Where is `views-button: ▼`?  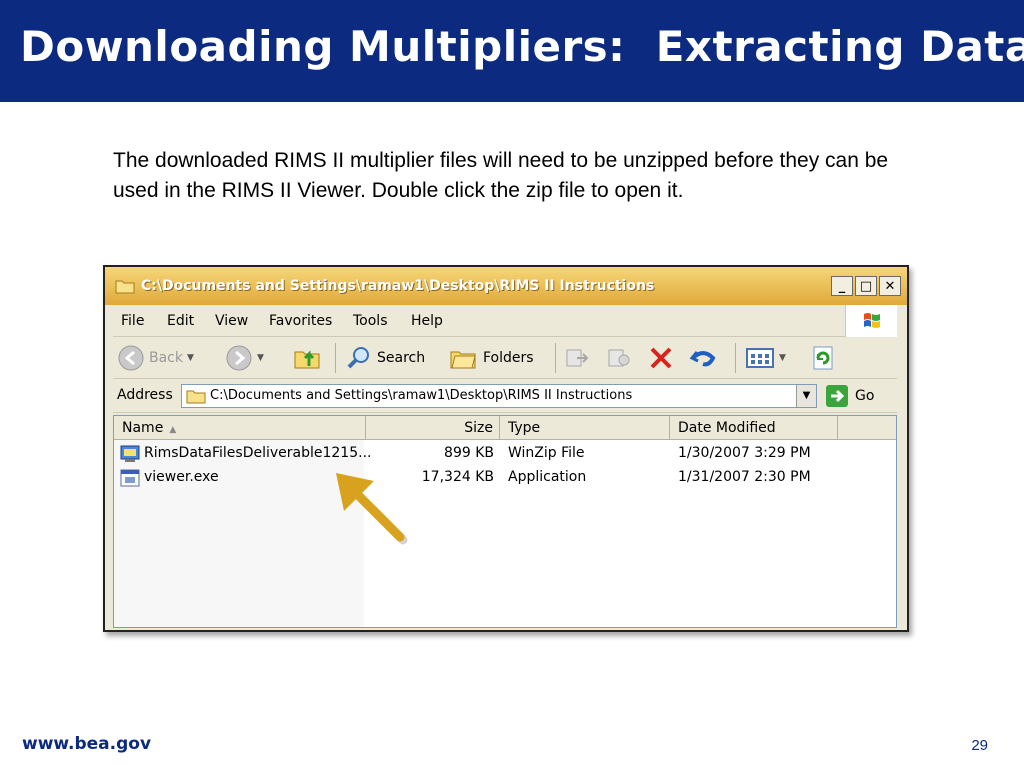
views-button: ▼ is located at coordinates (765, 358).